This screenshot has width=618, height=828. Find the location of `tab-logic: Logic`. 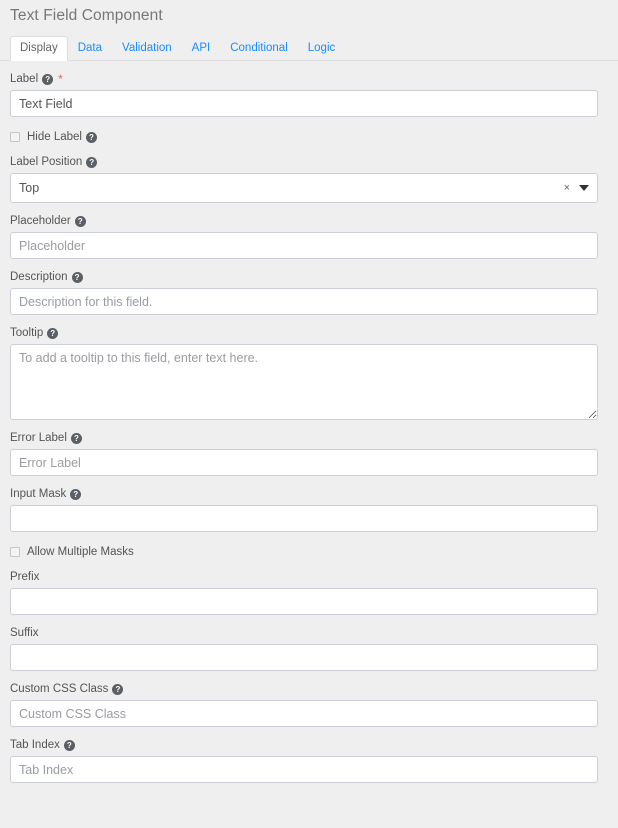

tab-logic: Logic is located at coordinates (322, 48).